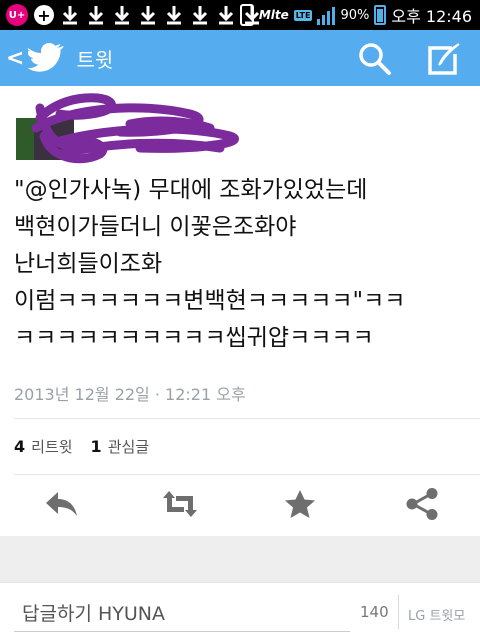  I want to click on reply-input-underline, so click(182, 631).